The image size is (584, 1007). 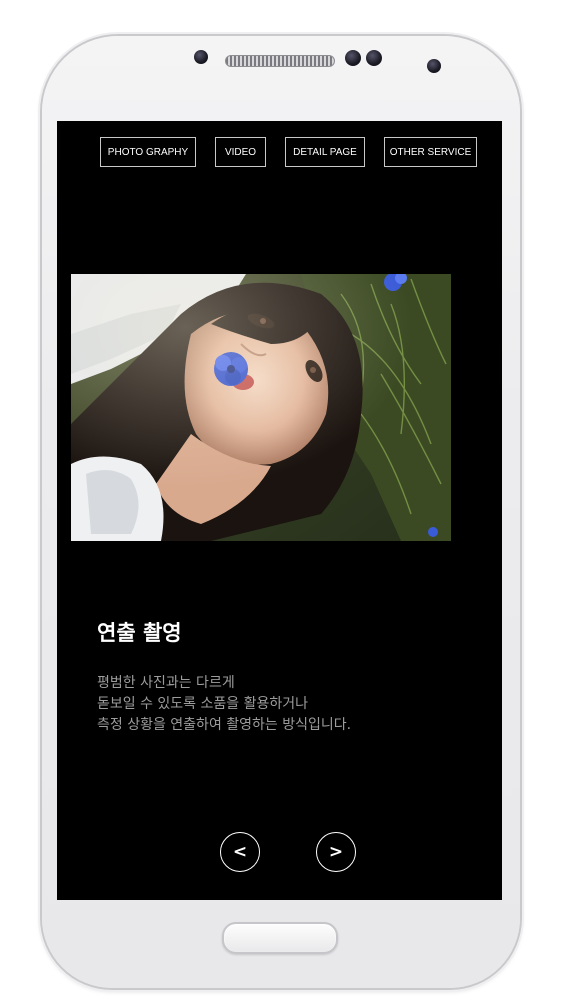 What do you see at coordinates (430, 152) in the screenshot?
I see `nav-other-service-button: OTHER SERVICE` at bounding box center [430, 152].